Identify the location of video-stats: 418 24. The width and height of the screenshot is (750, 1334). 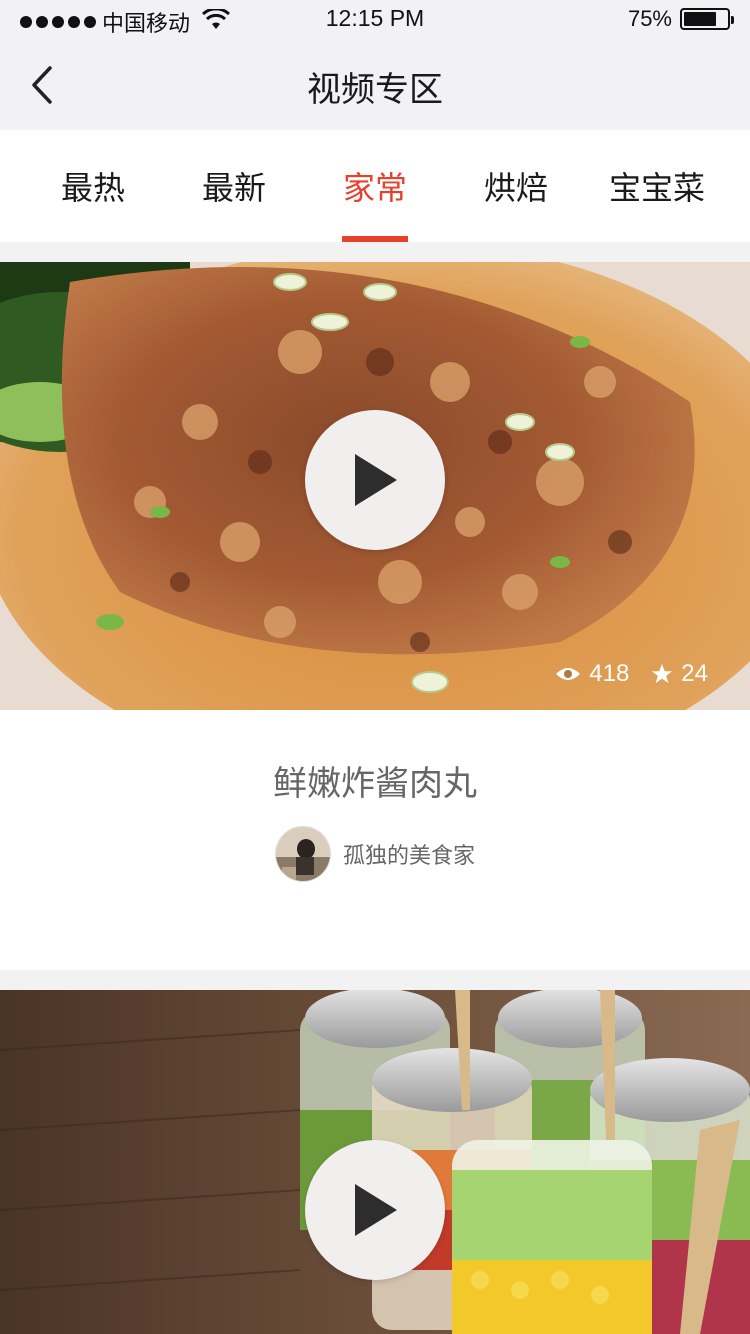
(620, 674).